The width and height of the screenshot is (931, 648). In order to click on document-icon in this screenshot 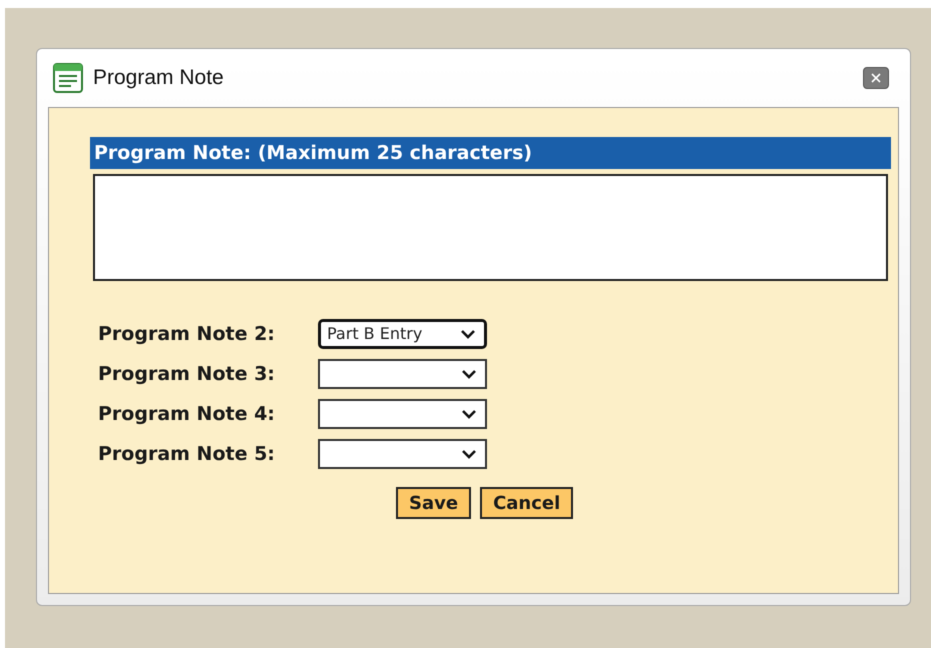, I will do `click(68, 78)`.